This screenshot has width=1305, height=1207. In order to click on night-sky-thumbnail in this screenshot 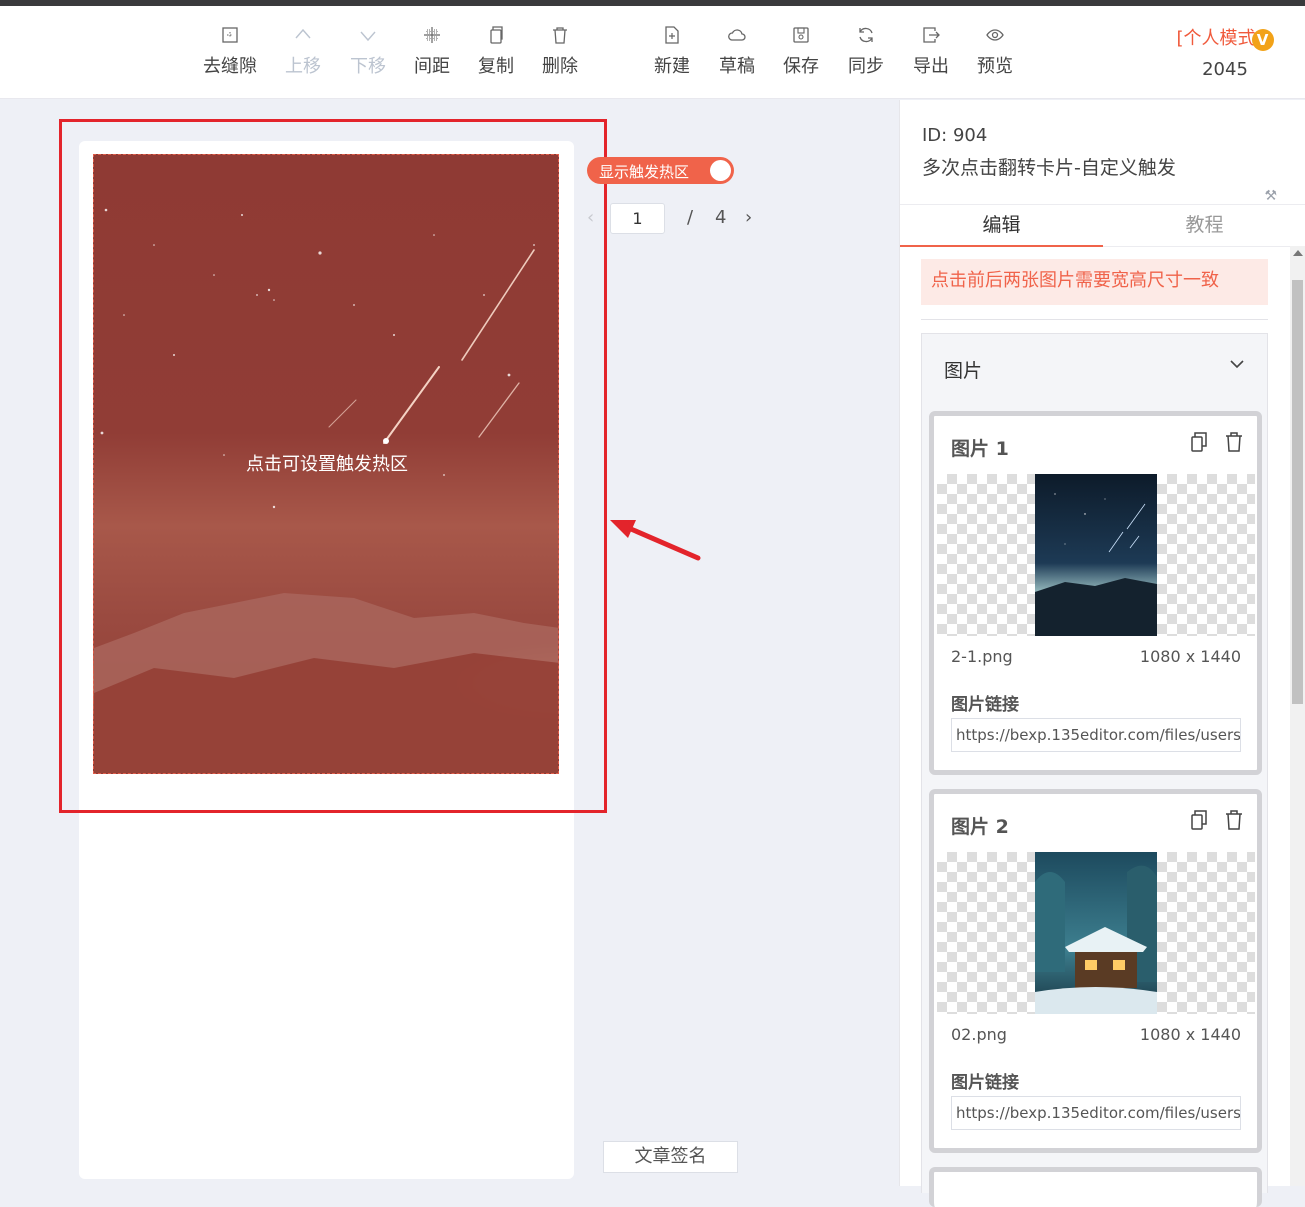, I will do `click(1096, 555)`.